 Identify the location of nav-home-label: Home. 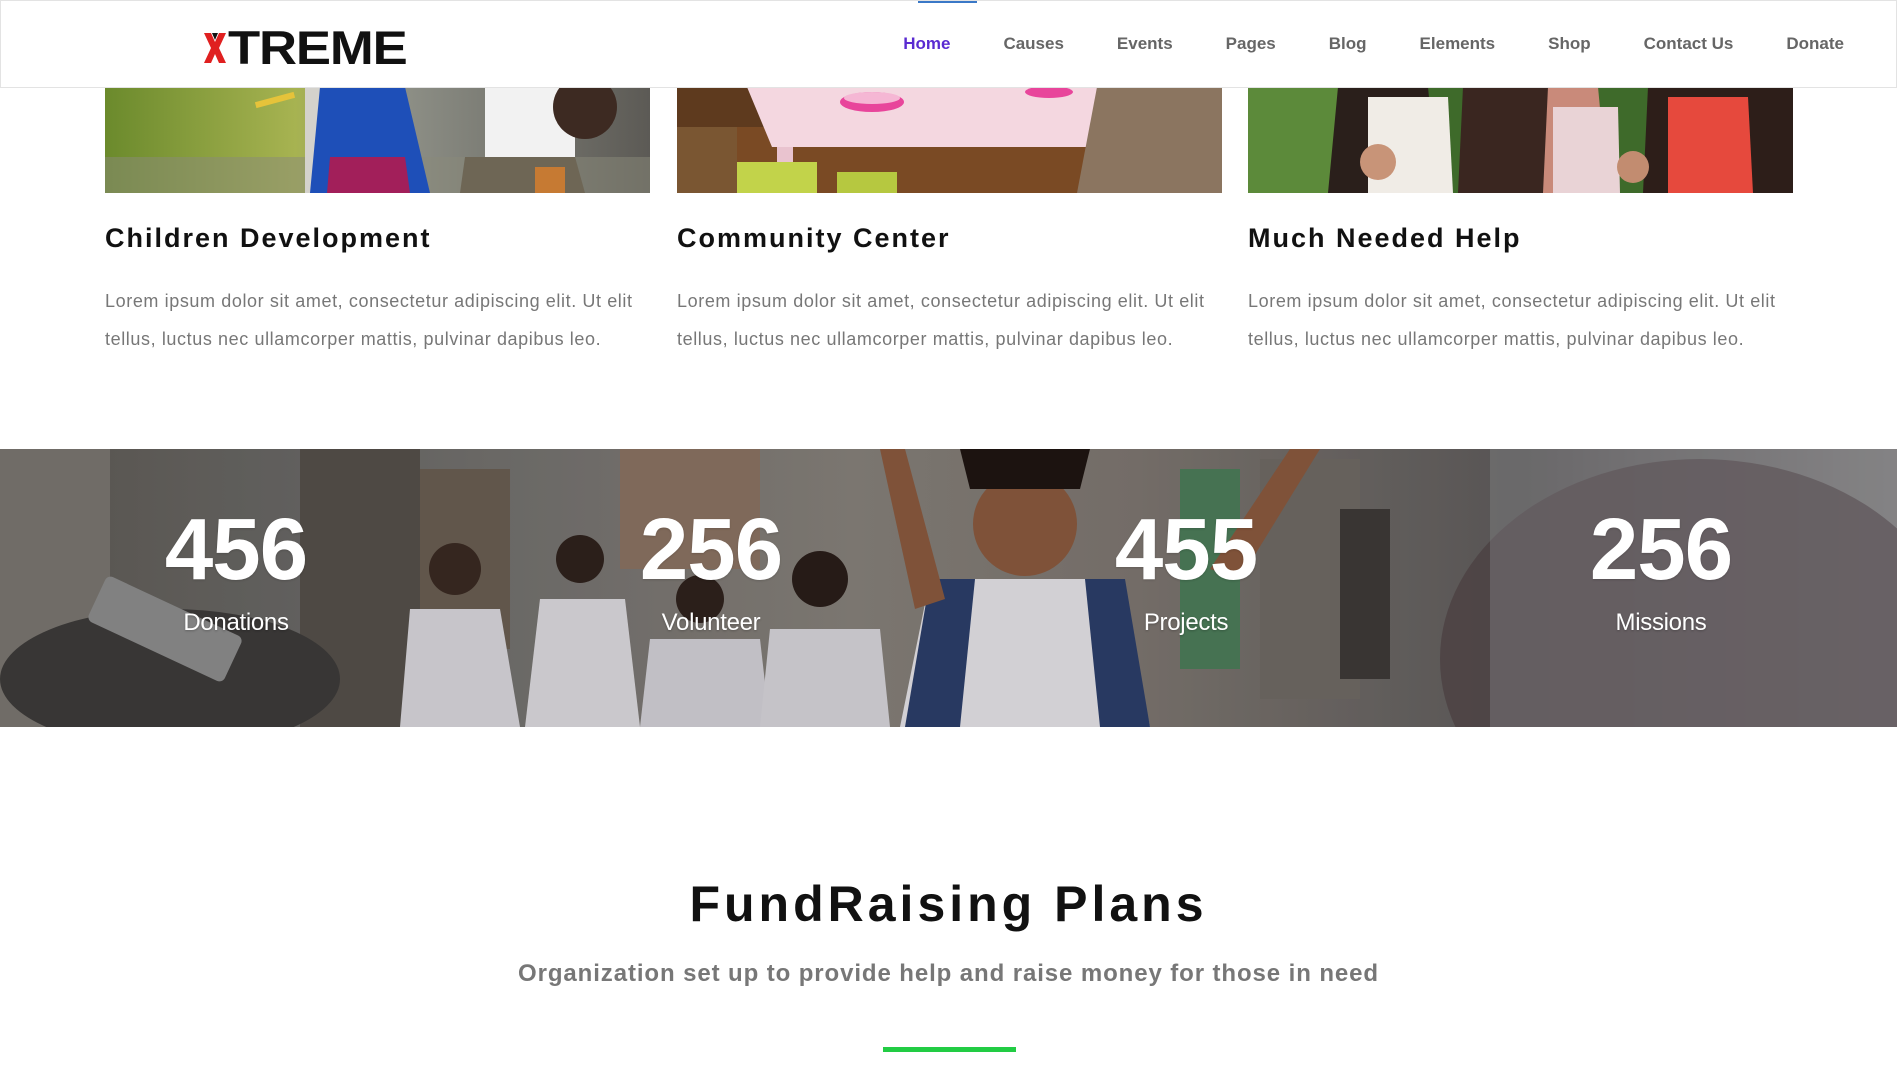
(927, 43).